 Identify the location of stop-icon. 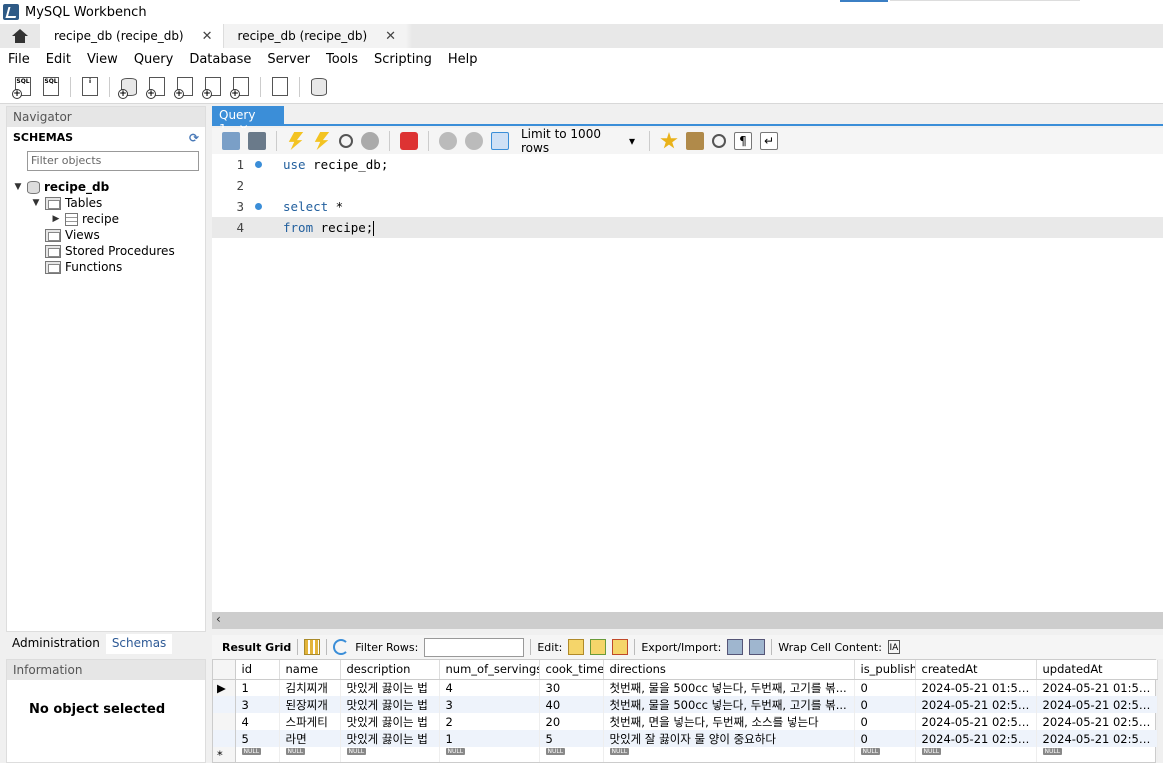
(370, 141).